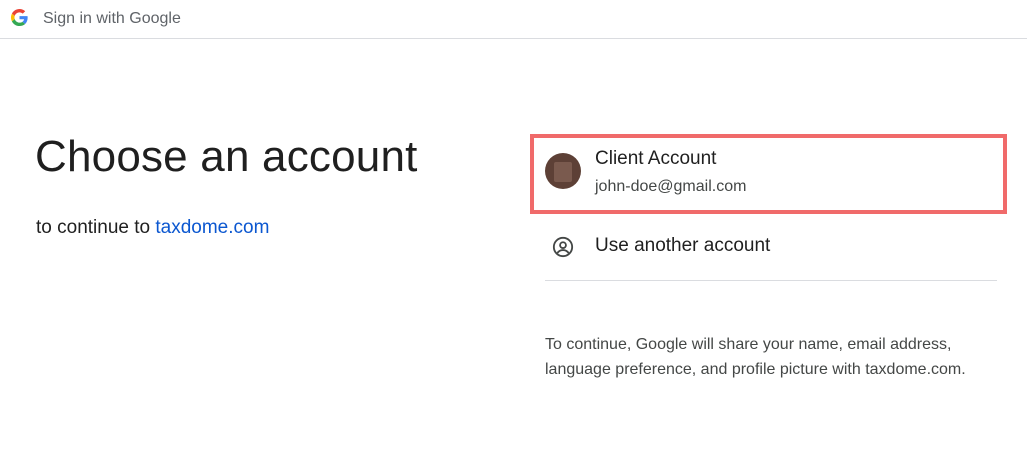 This screenshot has height=449, width=1027. I want to click on use-another-account-label: Use another account, so click(683, 245).